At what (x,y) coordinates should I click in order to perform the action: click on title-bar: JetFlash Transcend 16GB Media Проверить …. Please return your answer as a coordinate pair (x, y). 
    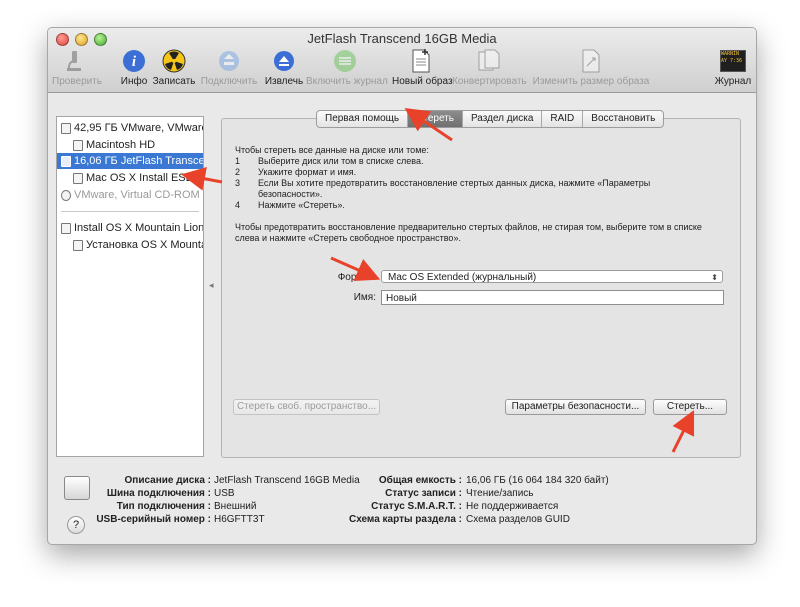
    Looking at the image, I should click on (402, 60).